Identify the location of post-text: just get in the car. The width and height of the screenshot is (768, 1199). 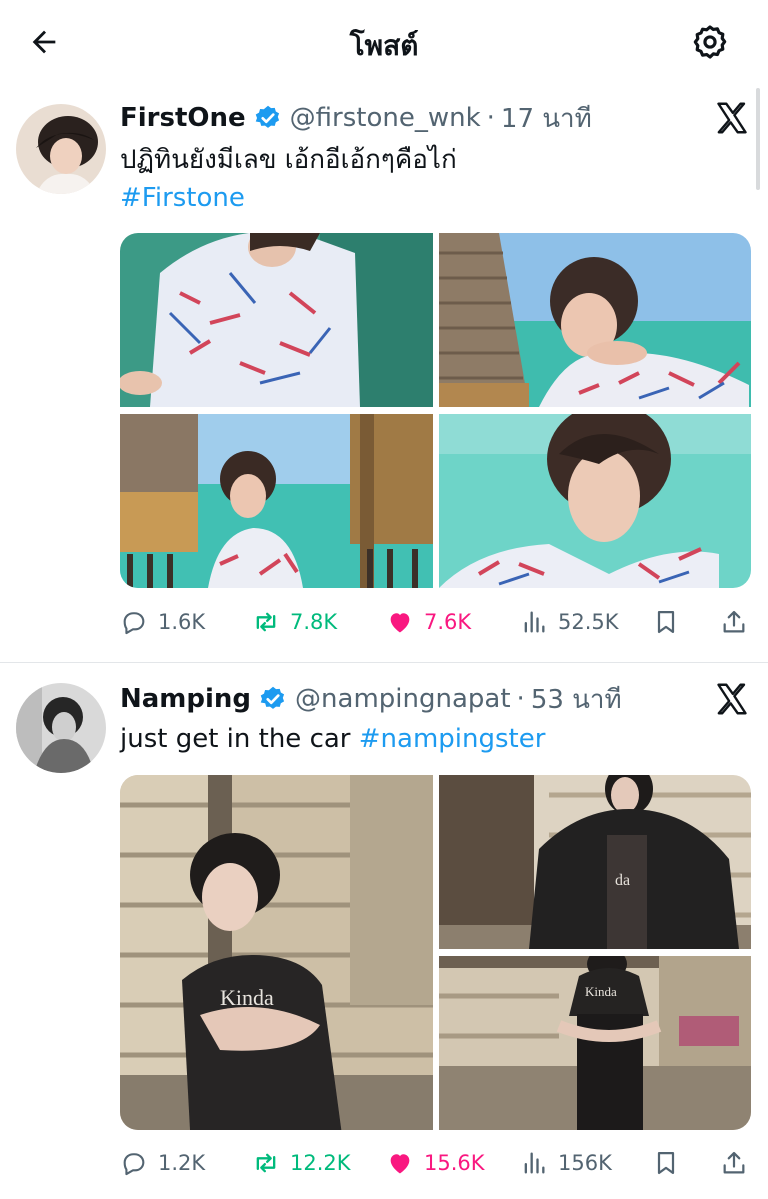
(239, 739).